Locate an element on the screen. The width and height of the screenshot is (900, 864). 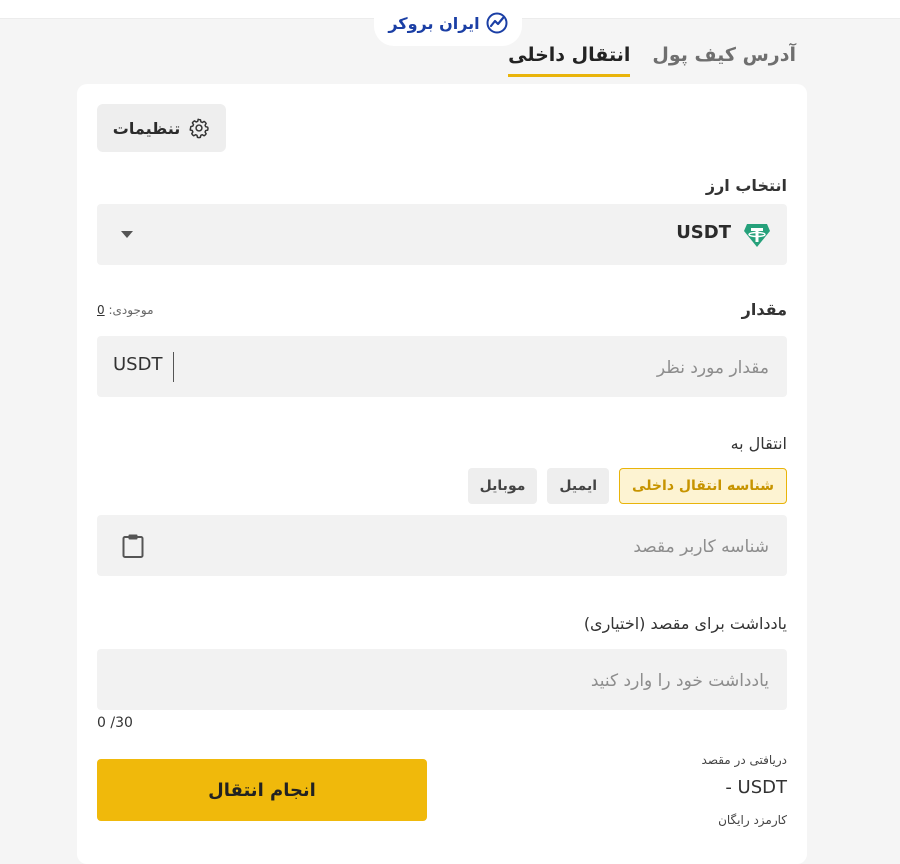
tab-wallet-address: آدرس کیف پول is located at coordinates (724, 60).